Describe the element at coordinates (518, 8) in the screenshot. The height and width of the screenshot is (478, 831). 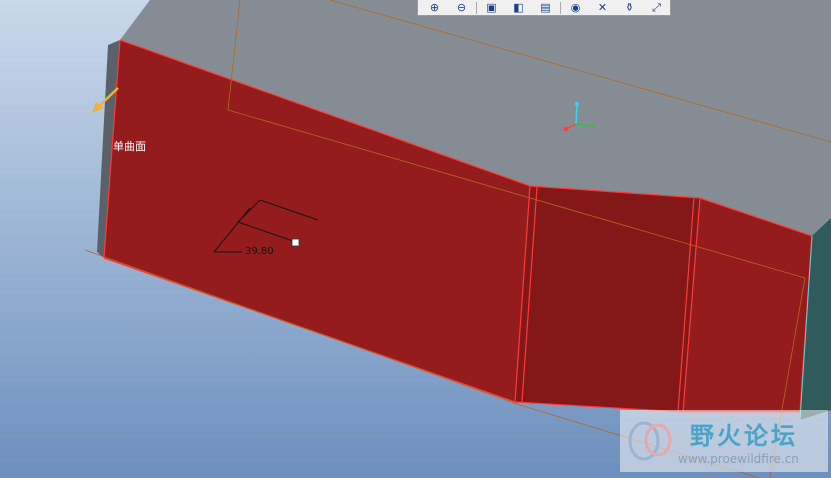
I see `display-style-icon: ◧` at that location.